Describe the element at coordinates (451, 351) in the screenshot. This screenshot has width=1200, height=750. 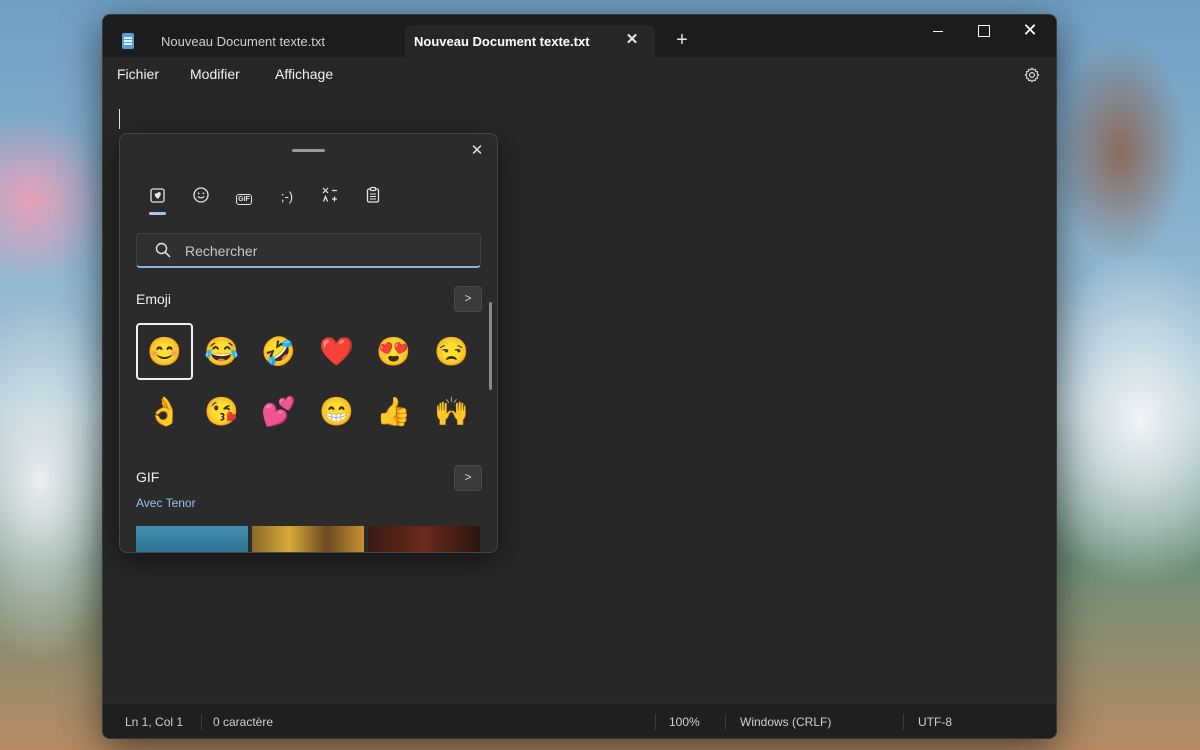
I see `emoji-item: 😒` at that location.